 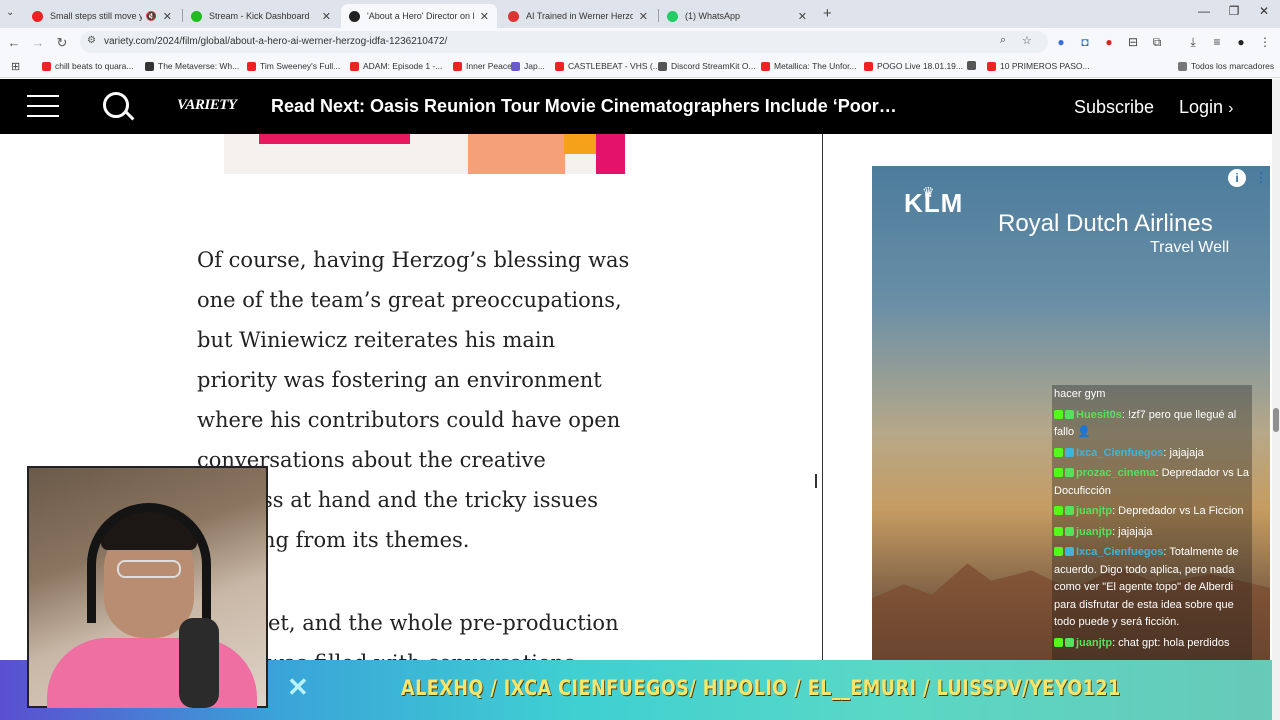 What do you see at coordinates (102, 16) in the screenshot?
I see `browser-tab: Small steps still move you f 🔇 ✕` at bounding box center [102, 16].